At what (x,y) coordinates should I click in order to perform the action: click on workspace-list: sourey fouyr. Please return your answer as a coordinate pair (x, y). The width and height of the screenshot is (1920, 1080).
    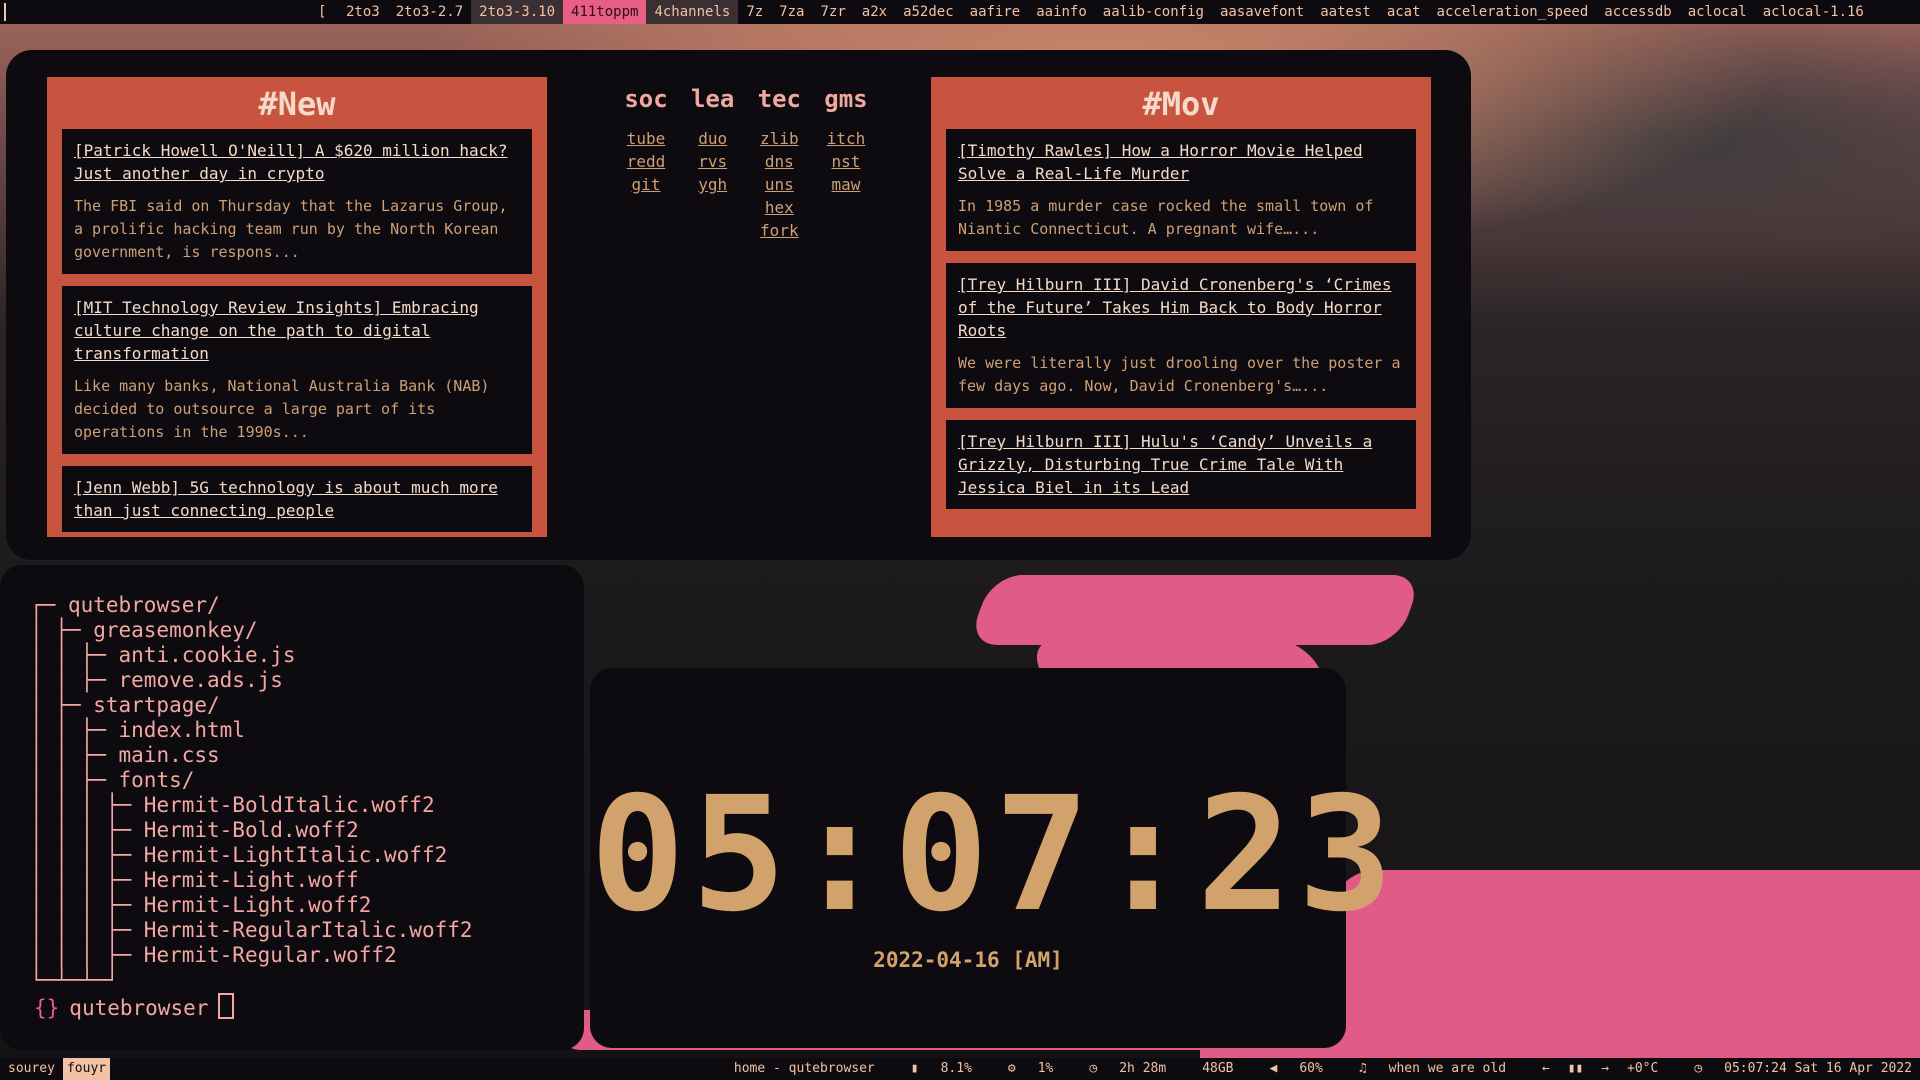
    Looking at the image, I should click on (57, 1069).